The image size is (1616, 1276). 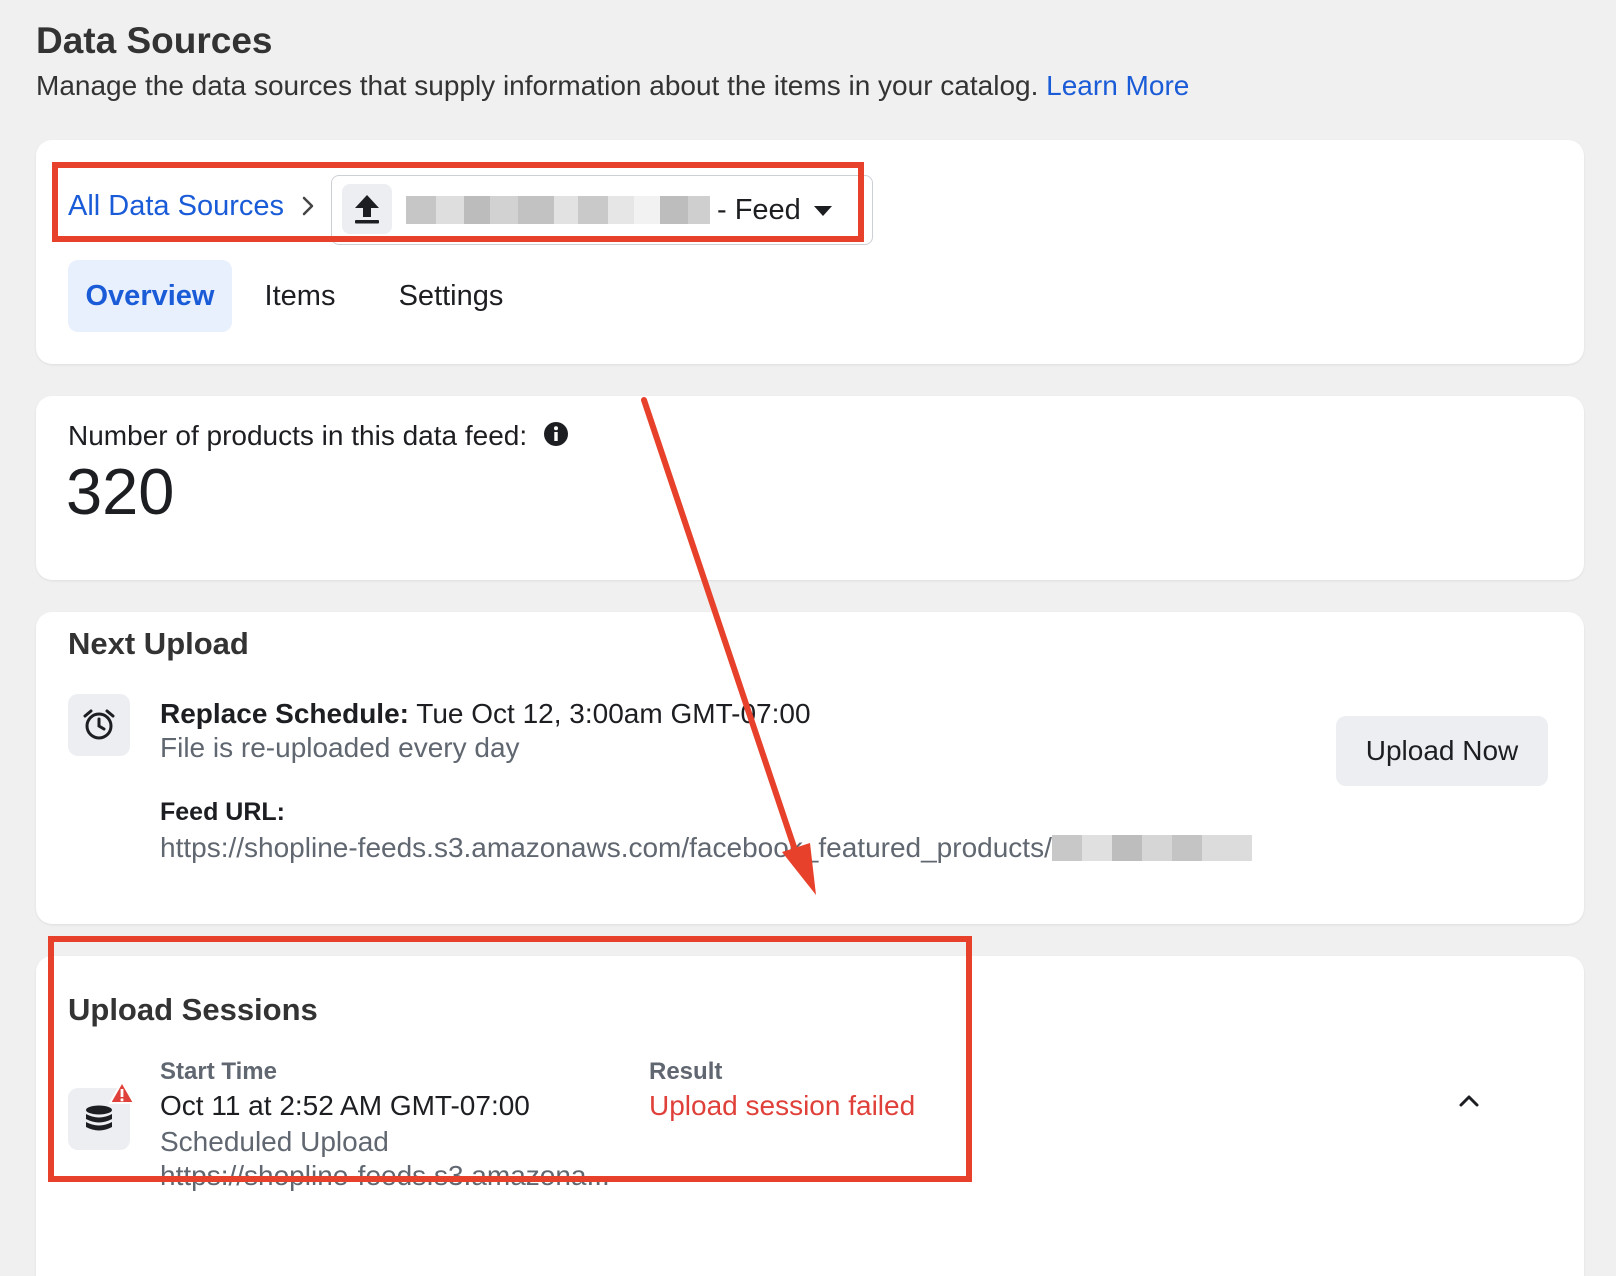 What do you see at coordinates (782, 1105) in the screenshot?
I see `session-result: Upload session failed` at bounding box center [782, 1105].